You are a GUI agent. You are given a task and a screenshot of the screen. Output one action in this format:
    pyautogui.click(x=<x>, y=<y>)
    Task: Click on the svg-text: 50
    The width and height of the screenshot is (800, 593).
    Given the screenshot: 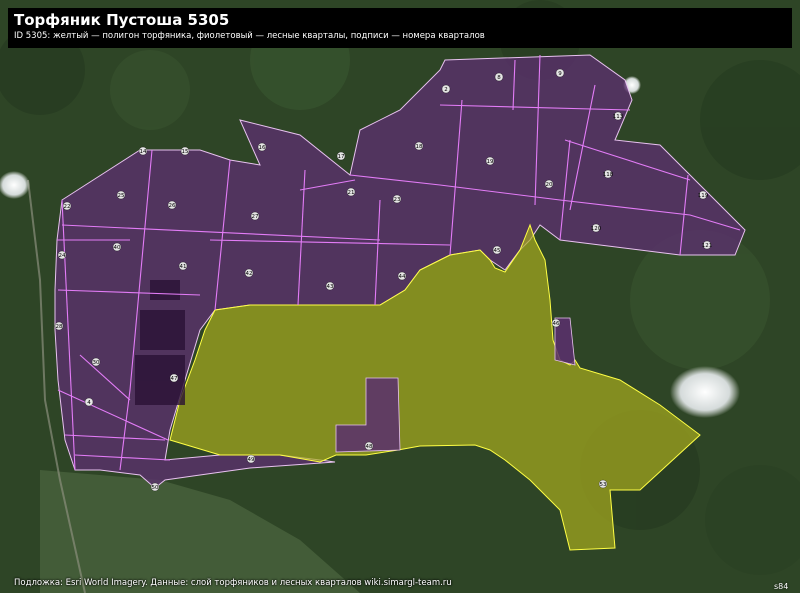 What is the action you would take?
    pyautogui.click(x=155, y=488)
    